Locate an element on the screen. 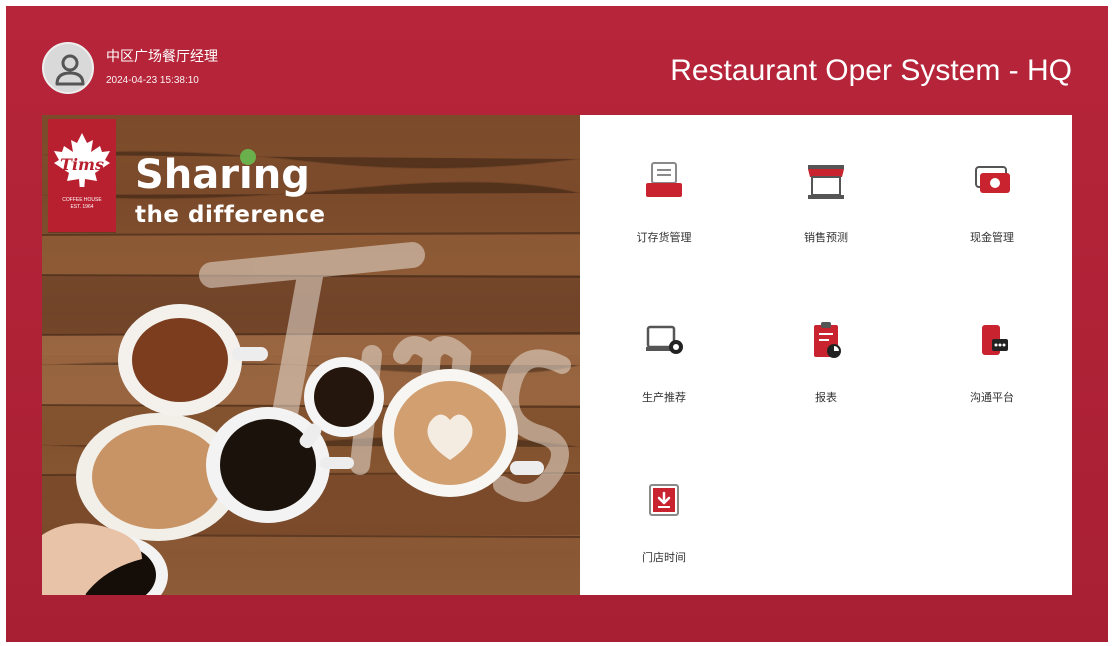 The width and height of the screenshot is (1112, 646). hero-tagline: Sharing the difference is located at coordinates (230, 192).